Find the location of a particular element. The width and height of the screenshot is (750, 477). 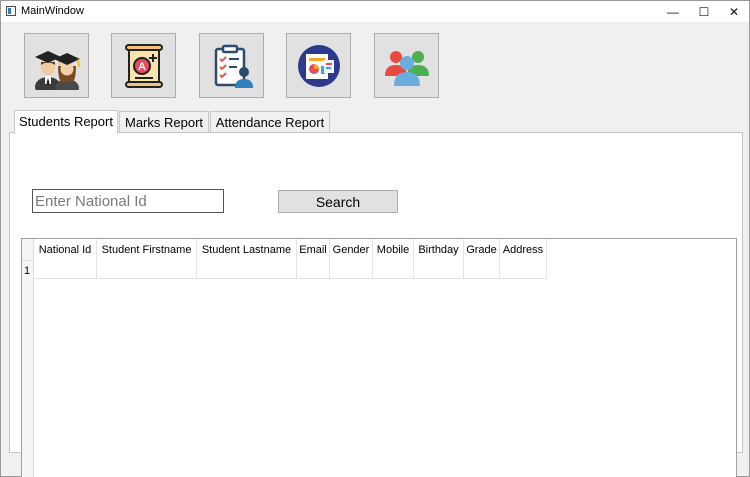

row-number: 1 is located at coordinates (27, 271).